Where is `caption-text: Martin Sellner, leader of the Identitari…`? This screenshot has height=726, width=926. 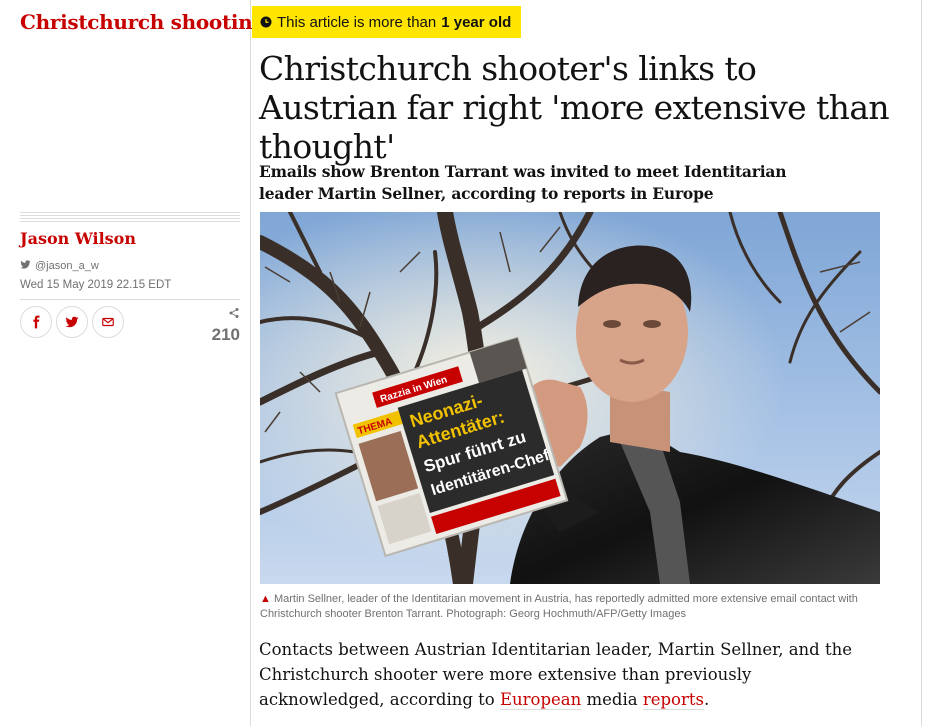
caption-text: Martin Sellner, leader of the Identitari… is located at coordinates (559, 606).